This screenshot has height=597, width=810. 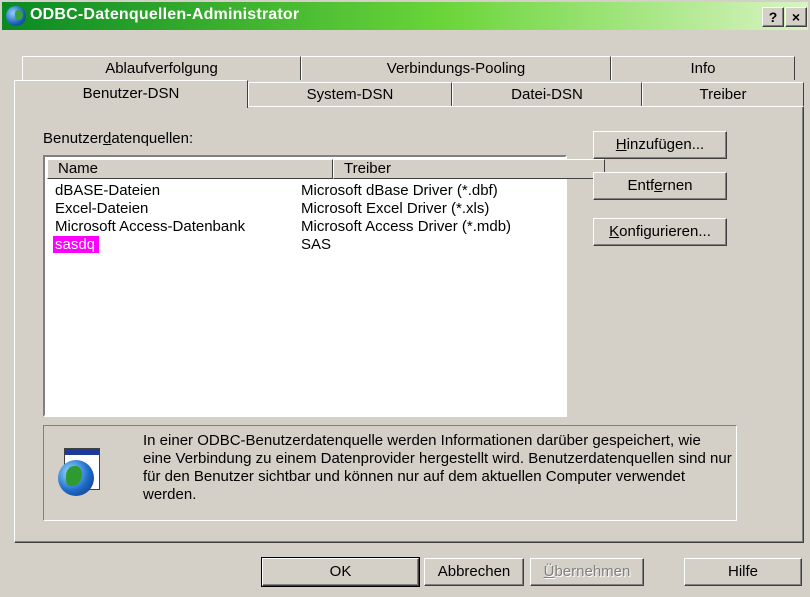 What do you see at coordinates (723, 94) in the screenshot?
I see `tab-treiber: Treiber` at bounding box center [723, 94].